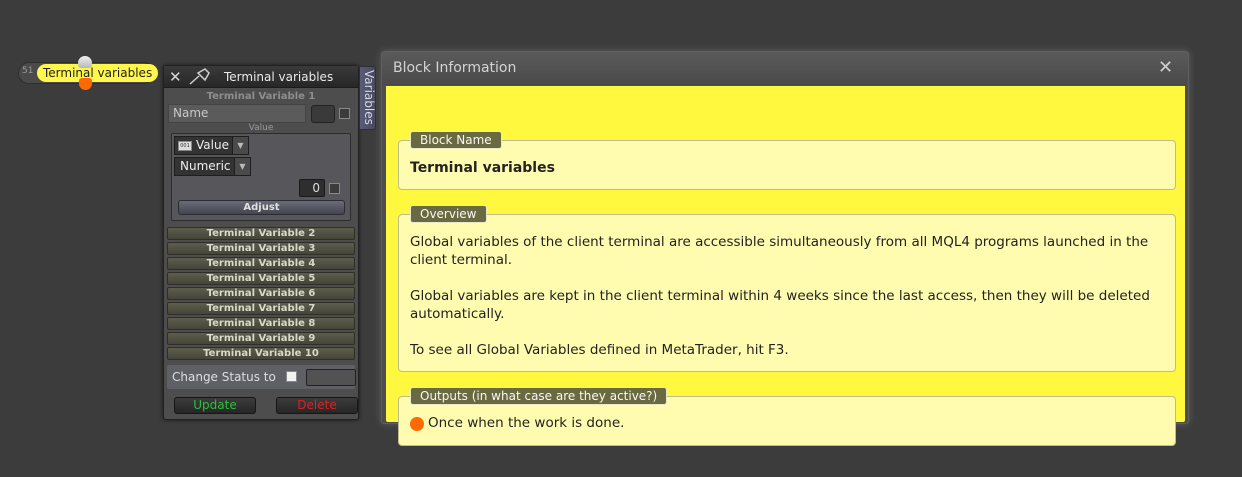  I want to click on value-checkbox, so click(334, 188).